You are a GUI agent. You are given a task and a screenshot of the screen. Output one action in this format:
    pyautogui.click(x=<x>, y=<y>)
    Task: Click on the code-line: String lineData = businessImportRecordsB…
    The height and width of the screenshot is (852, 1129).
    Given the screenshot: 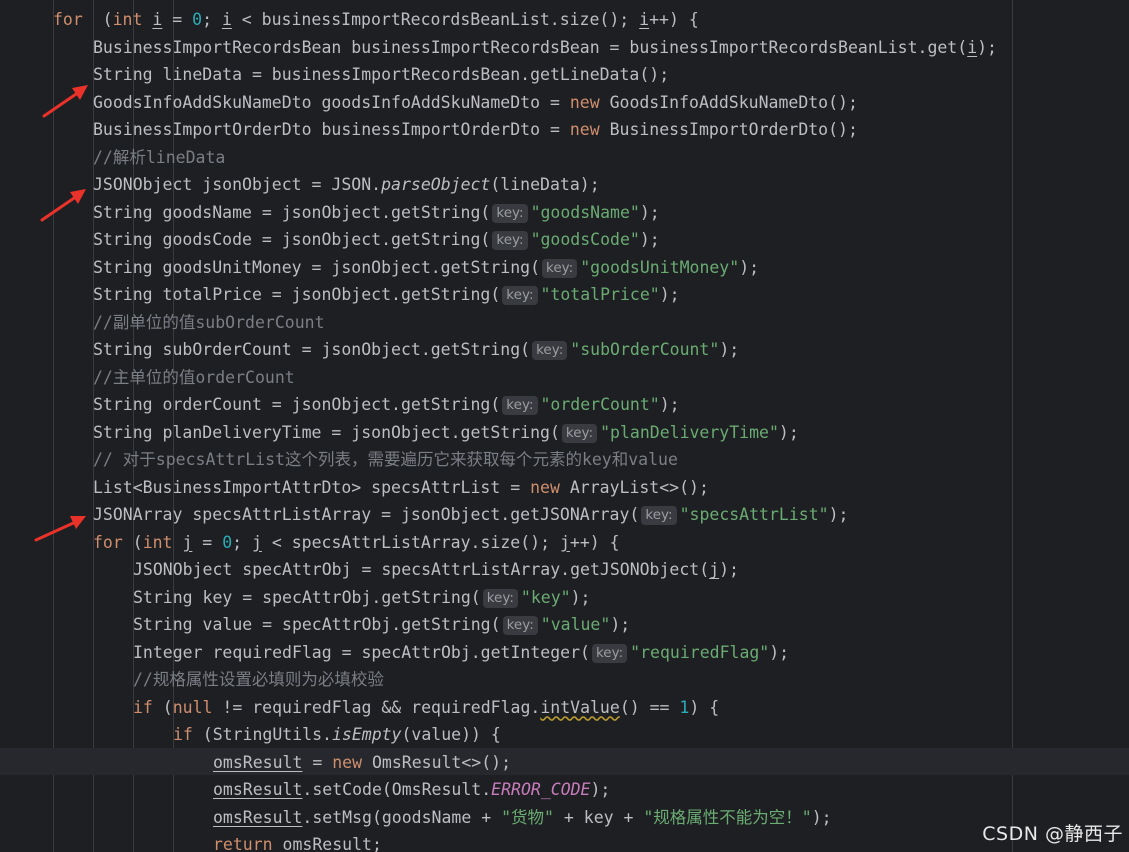 What is the action you would take?
    pyautogui.click(x=381, y=74)
    